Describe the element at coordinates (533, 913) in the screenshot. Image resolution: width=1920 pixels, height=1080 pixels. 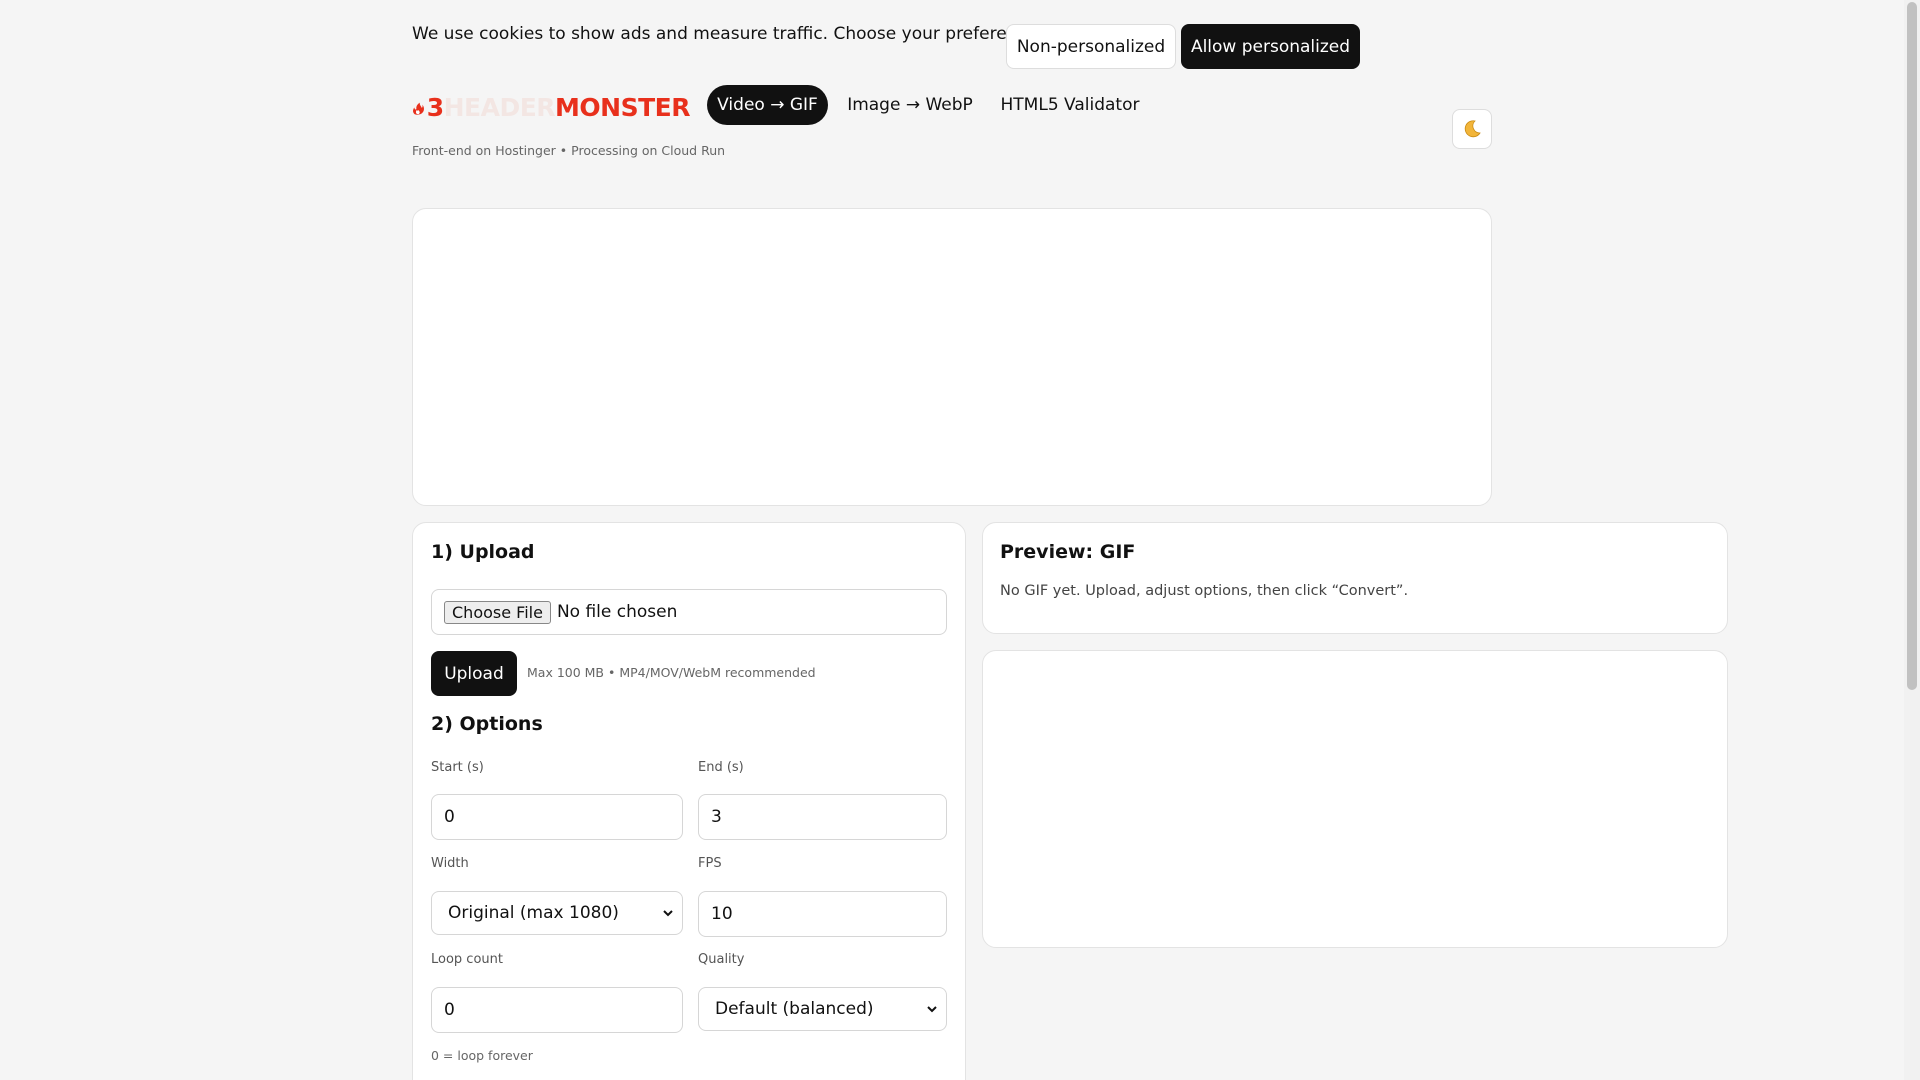
I see `width-select-value: Original (max 1080)` at that location.